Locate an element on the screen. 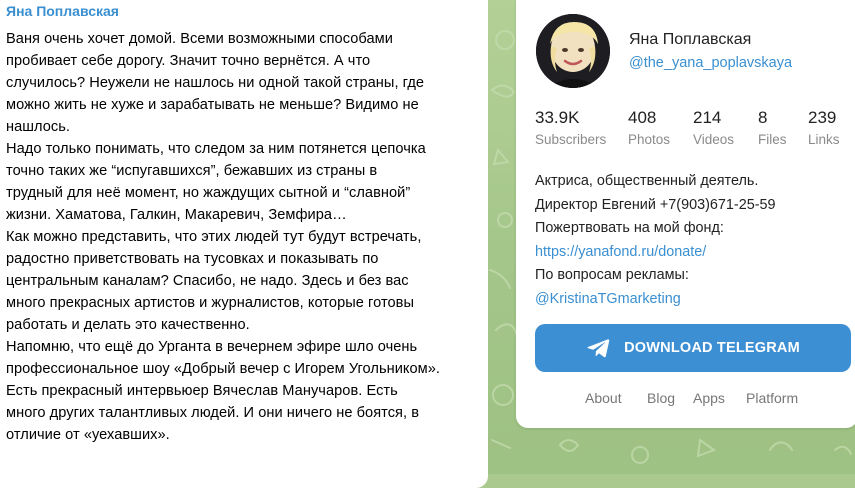 This screenshot has height=488, width=855. stat-files: 8 Files is located at coordinates (772, 128).